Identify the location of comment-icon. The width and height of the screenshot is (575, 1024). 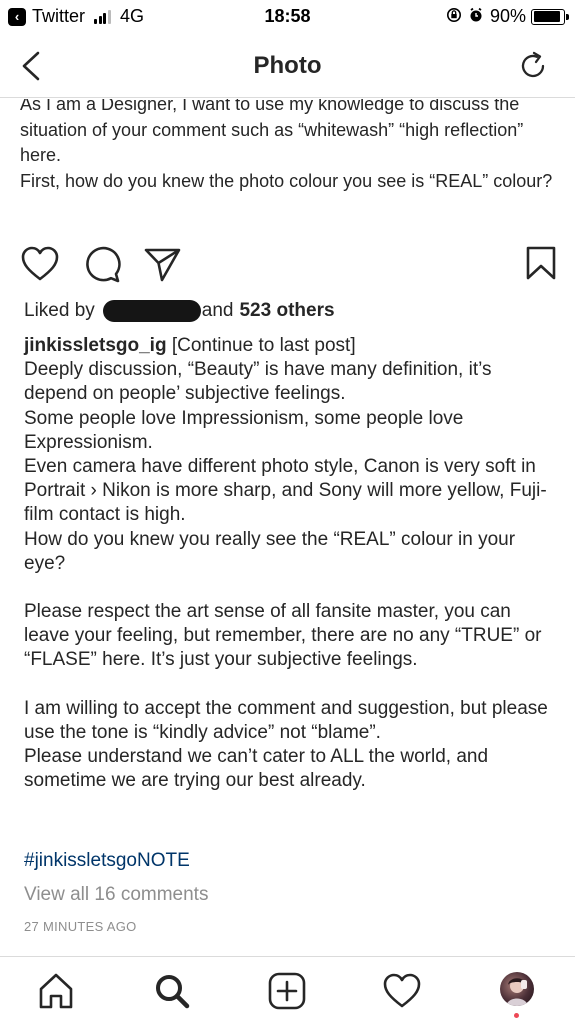
(102, 264).